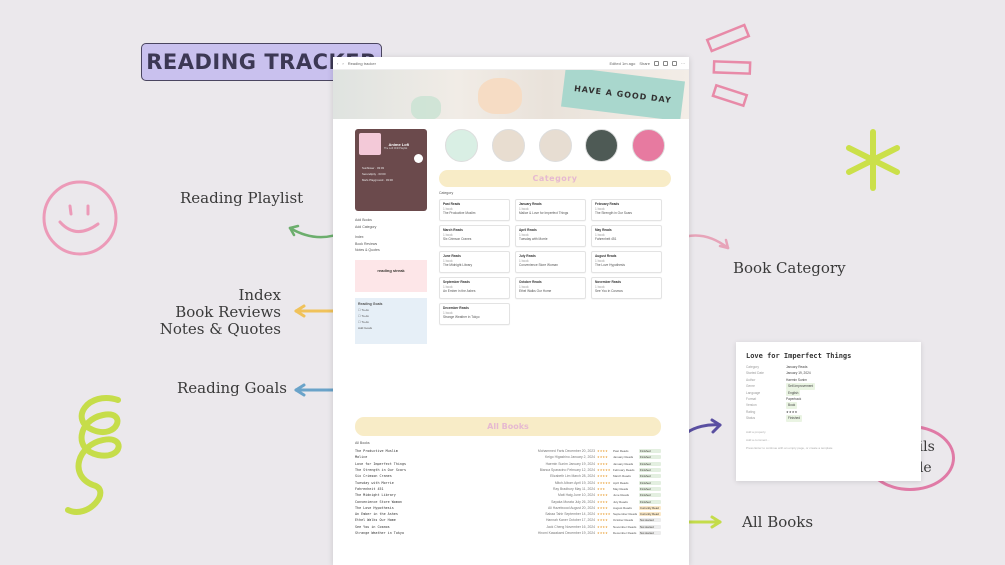  Describe the element at coordinates (508, 443) in the screenshot. I see `all-books-view-label: All Books` at that location.